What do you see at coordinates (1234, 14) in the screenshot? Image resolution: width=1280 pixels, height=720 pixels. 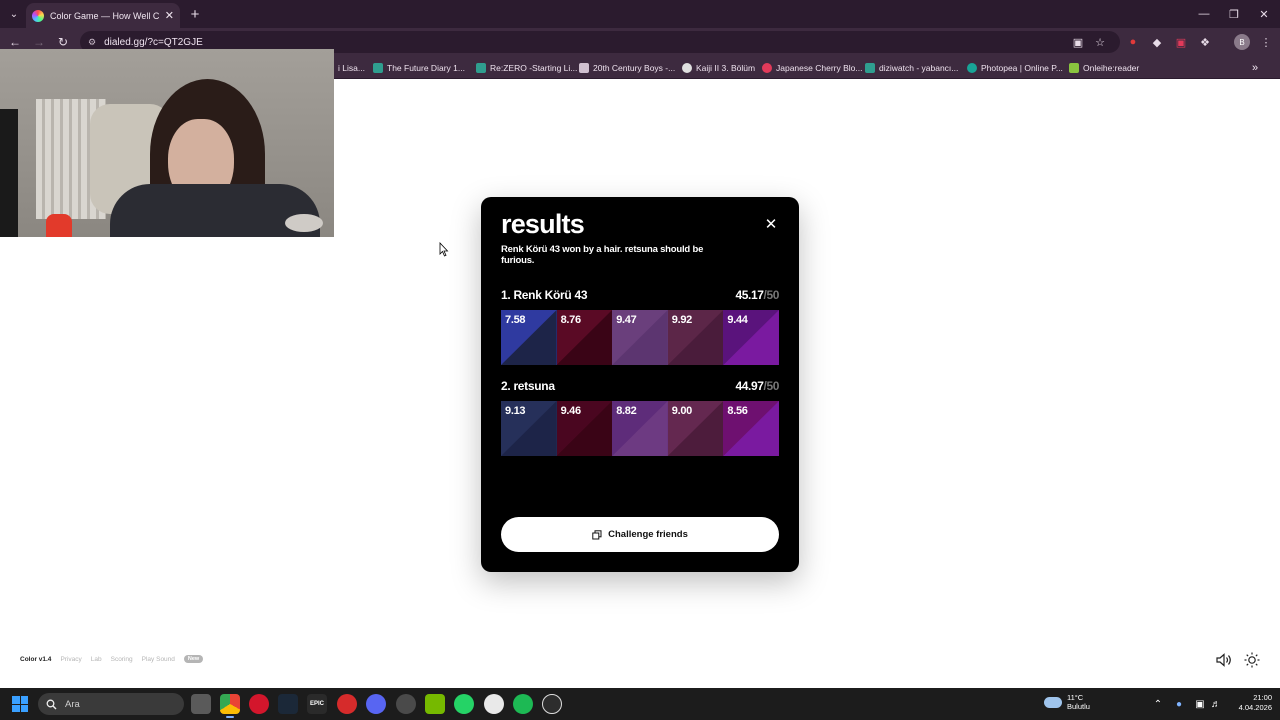 I see `maximize-button: ❐` at bounding box center [1234, 14].